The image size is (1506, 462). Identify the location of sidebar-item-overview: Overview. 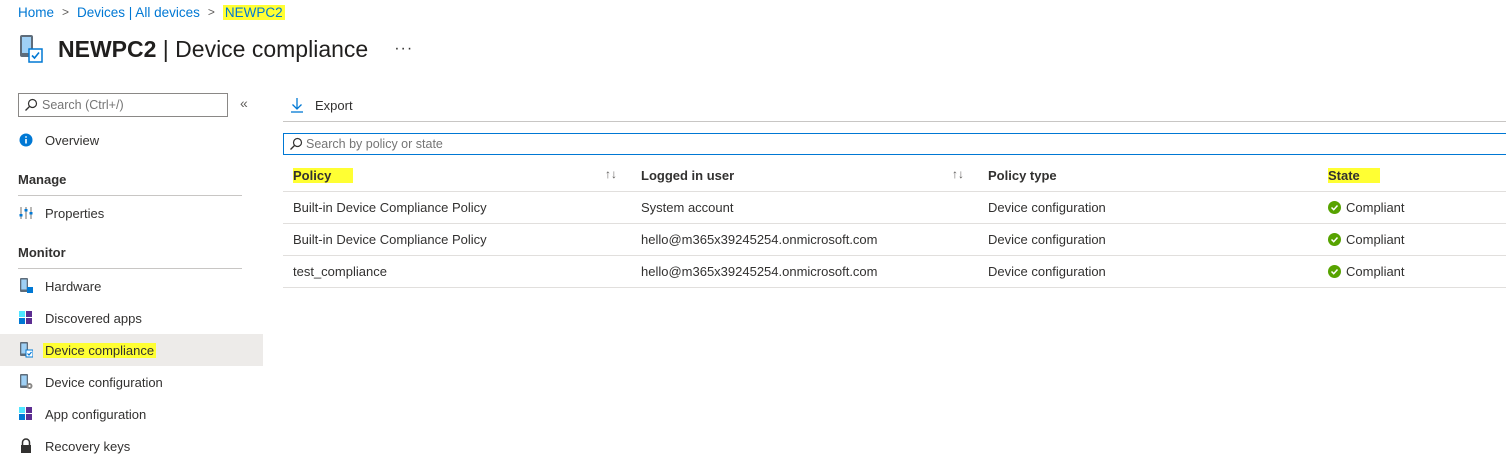
(131, 140).